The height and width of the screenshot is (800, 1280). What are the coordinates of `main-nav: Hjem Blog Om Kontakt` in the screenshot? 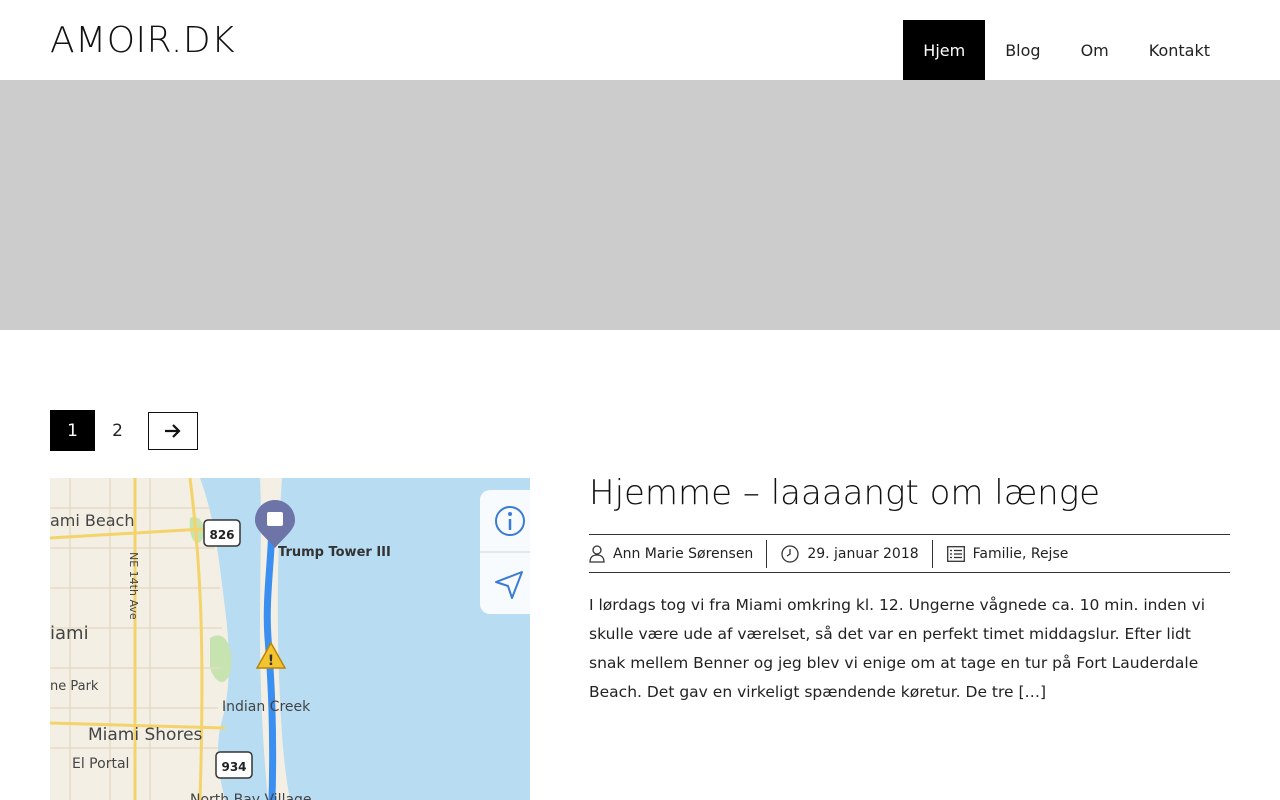 It's located at (1066, 50).